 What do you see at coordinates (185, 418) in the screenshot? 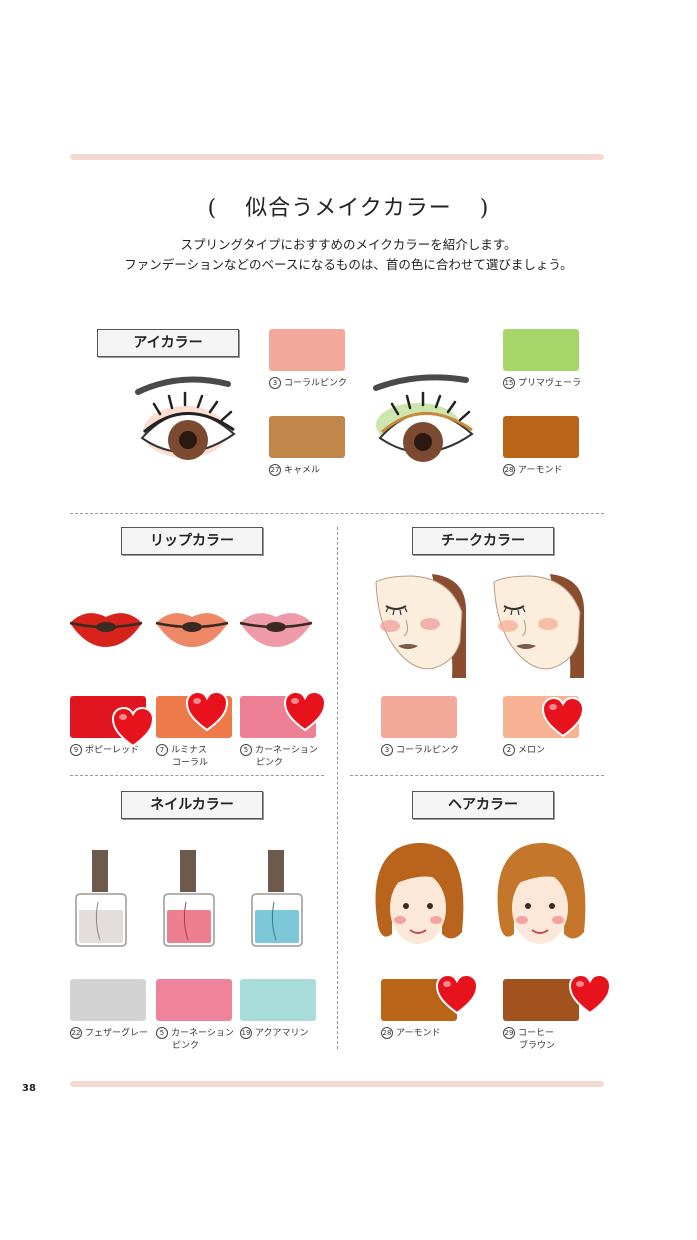
I see `eye-illustration-left` at bounding box center [185, 418].